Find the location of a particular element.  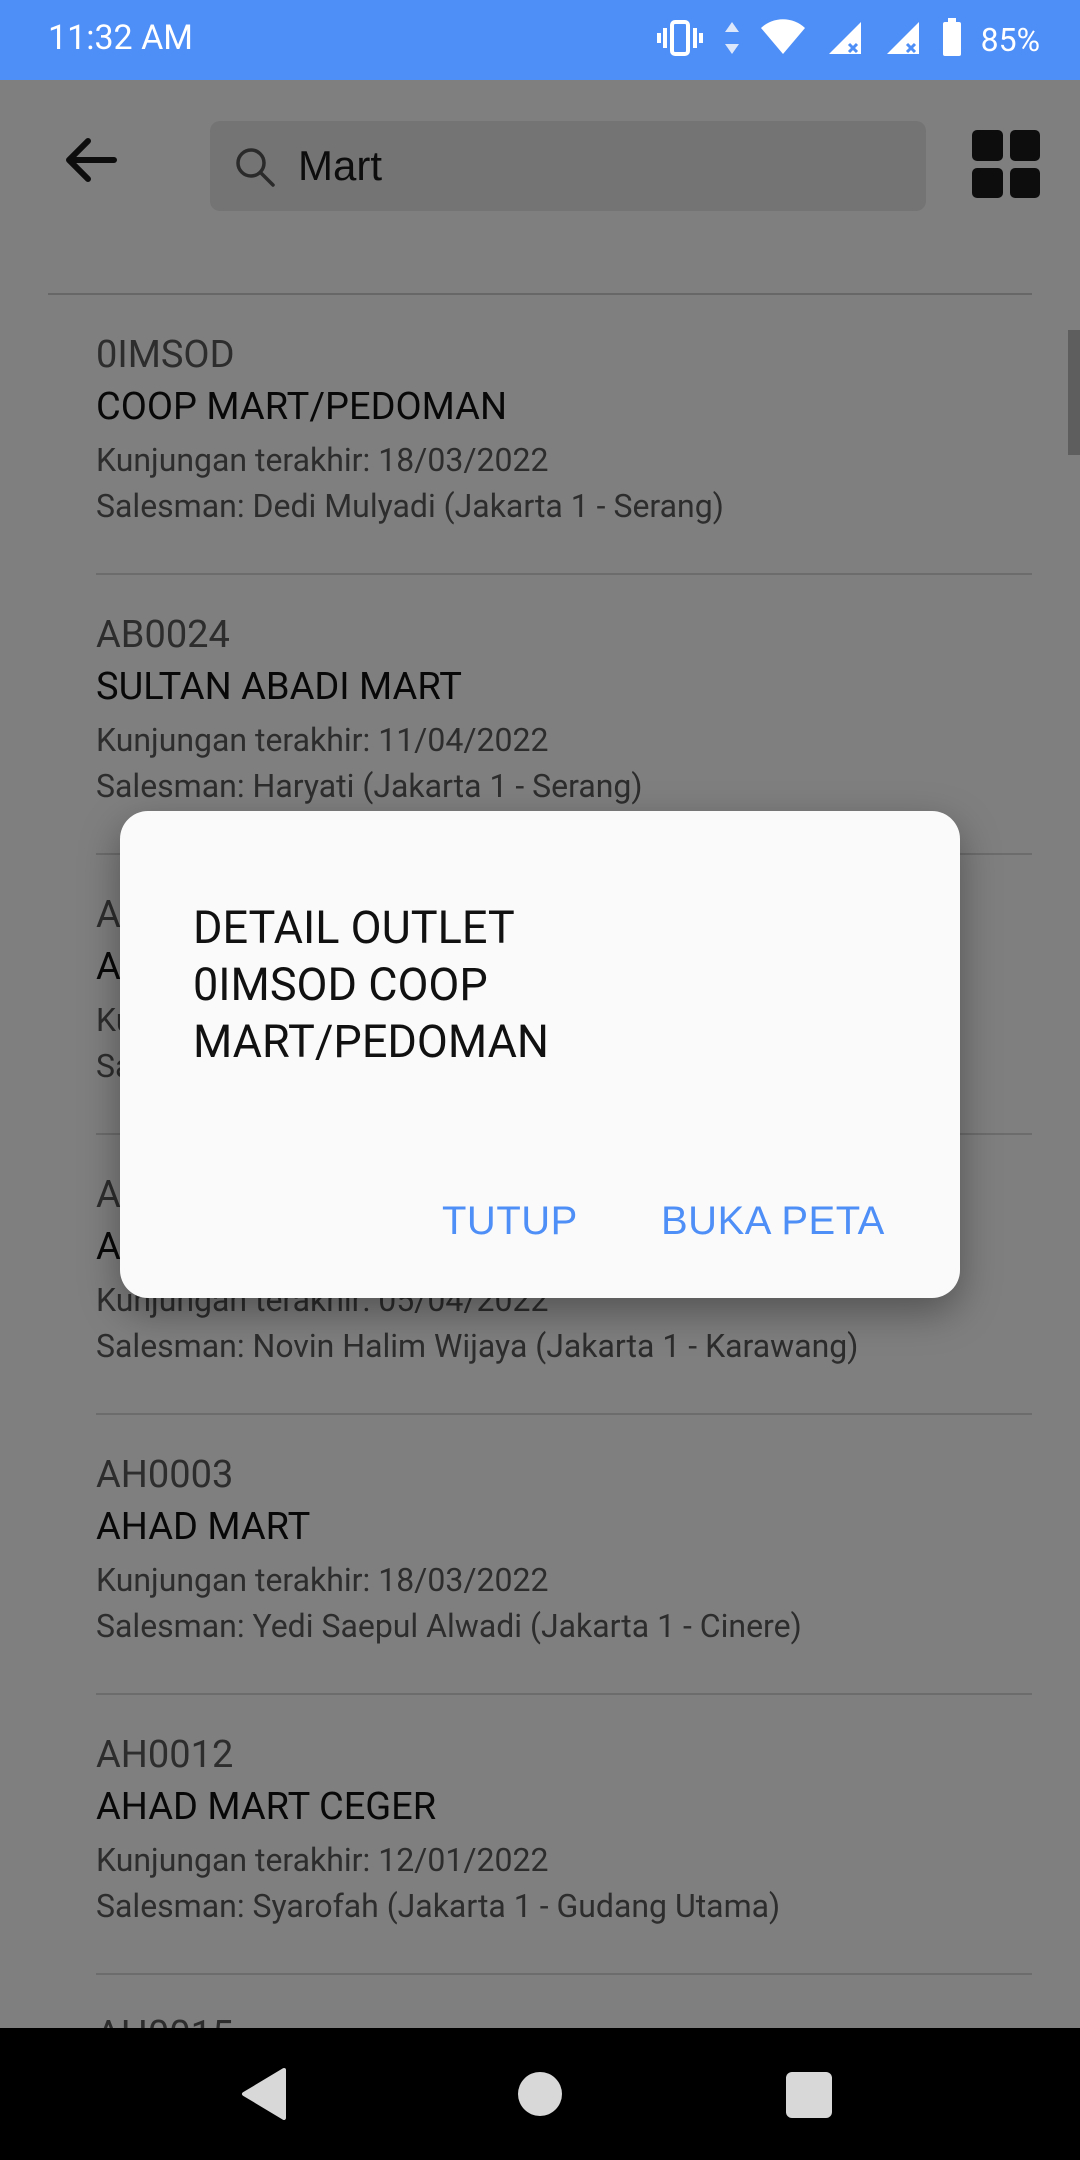

wifi-icon is located at coordinates (783, 40).